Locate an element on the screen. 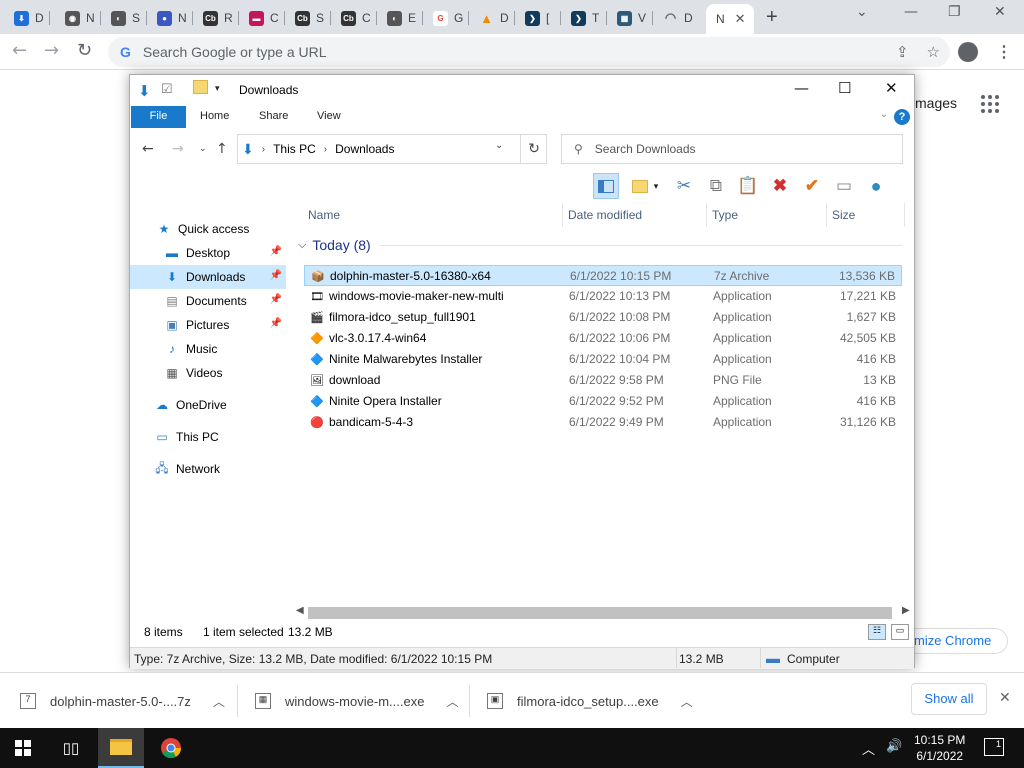 Image resolution: width=1024 pixels, height=768 pixels. up-icon: ↑ is located at coordinates (222, 149).